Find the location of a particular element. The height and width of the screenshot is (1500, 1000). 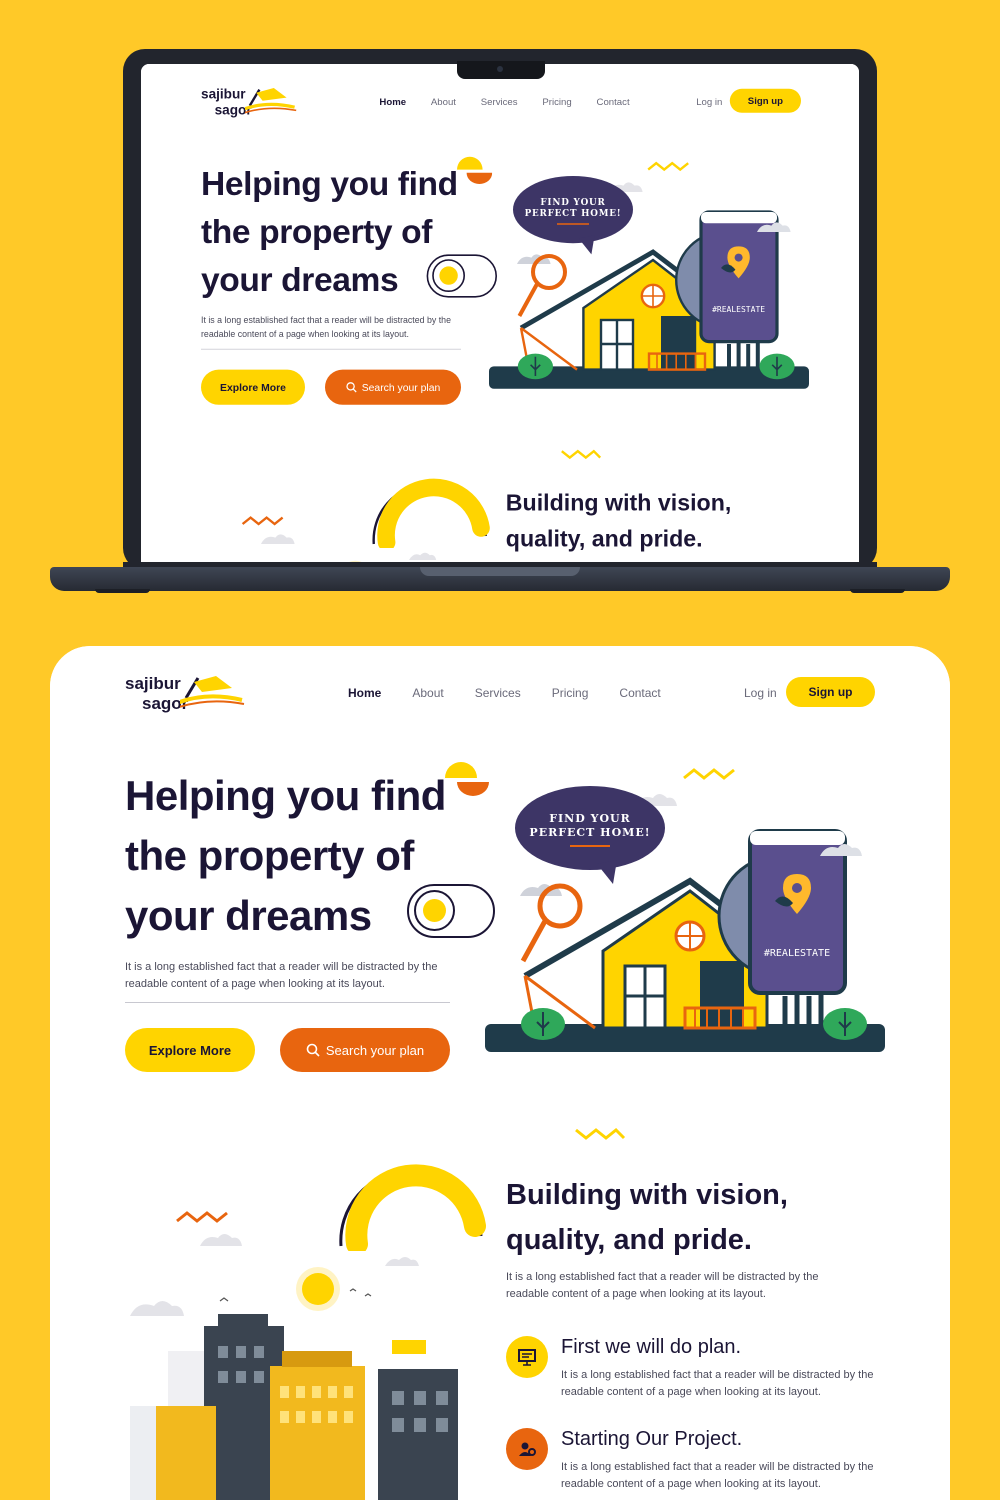

presentation-board-icon is located at coordinates (527, 1357).